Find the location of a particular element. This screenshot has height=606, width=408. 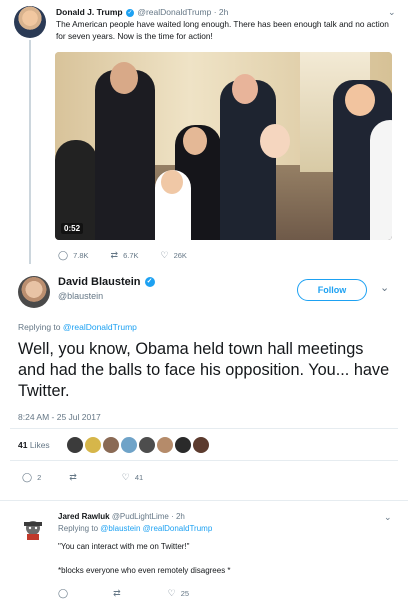

tweet1-header: Donald J. Trump ✓ @realDonaldTrump · 2h is located at coordinates (142, 12).